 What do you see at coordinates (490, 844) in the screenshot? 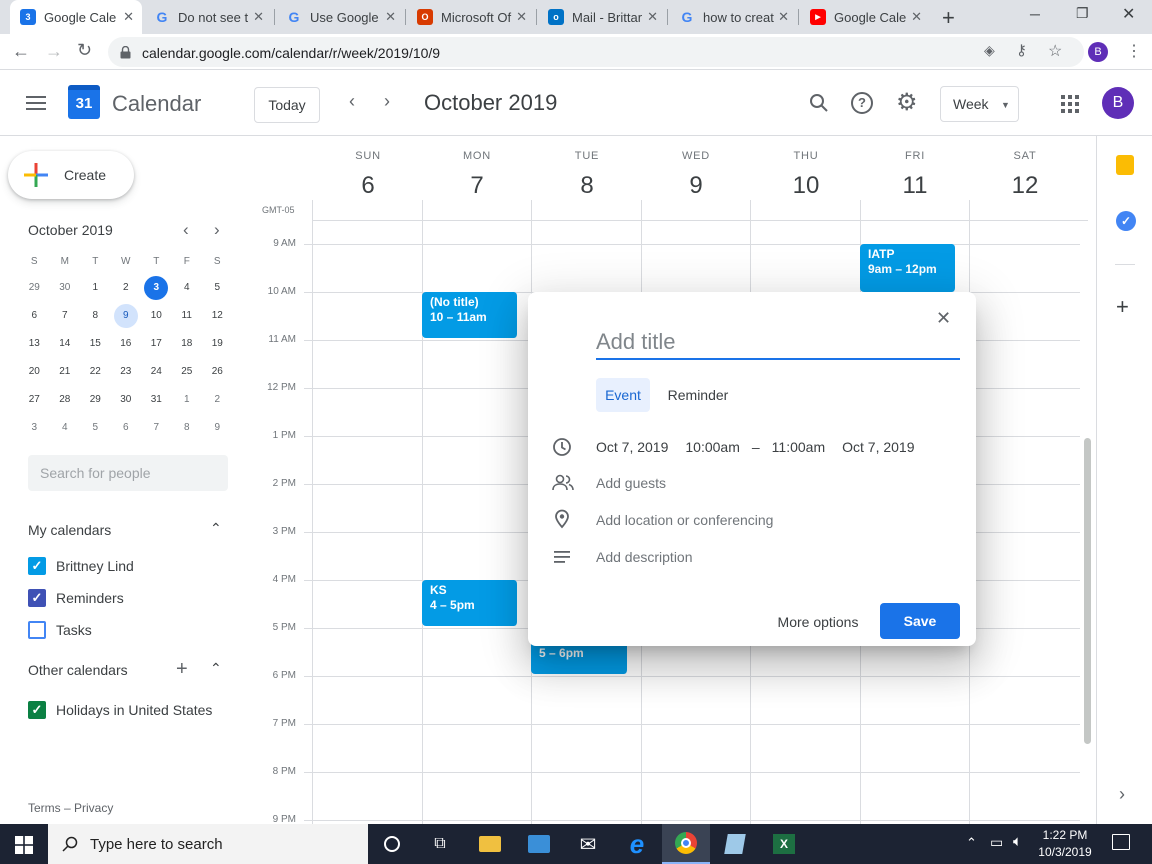
I see `file-explorer-icon` at bounding box center [490, 844].